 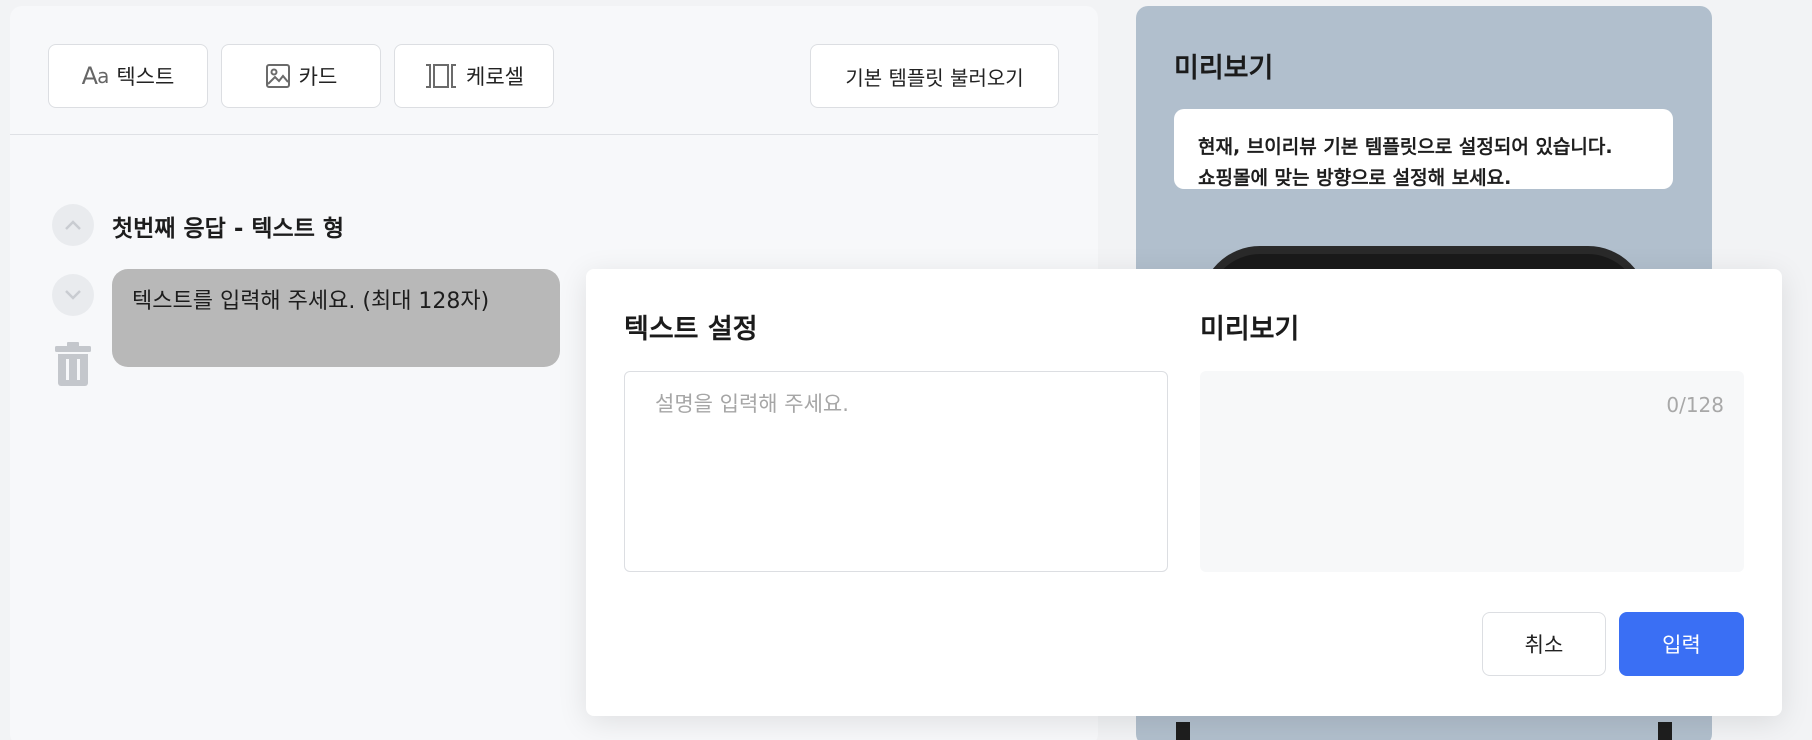 I want to click on char-counter: 0/128, so click(x=1695, y=405).